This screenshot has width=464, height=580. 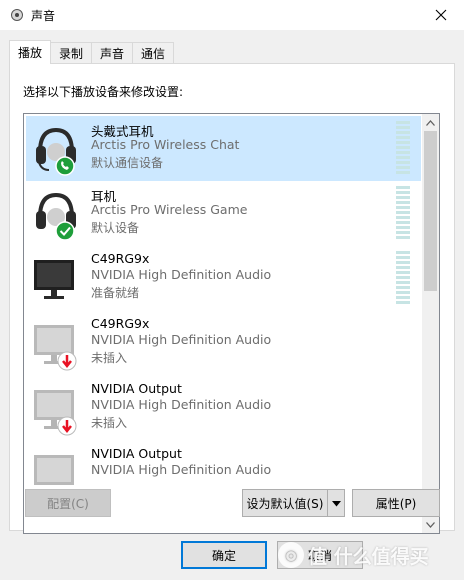 I want to click on device-item: 头戴式耳机 Arctis Pro Wireless Chat 默认通信设备, so click(x=223, y=148).